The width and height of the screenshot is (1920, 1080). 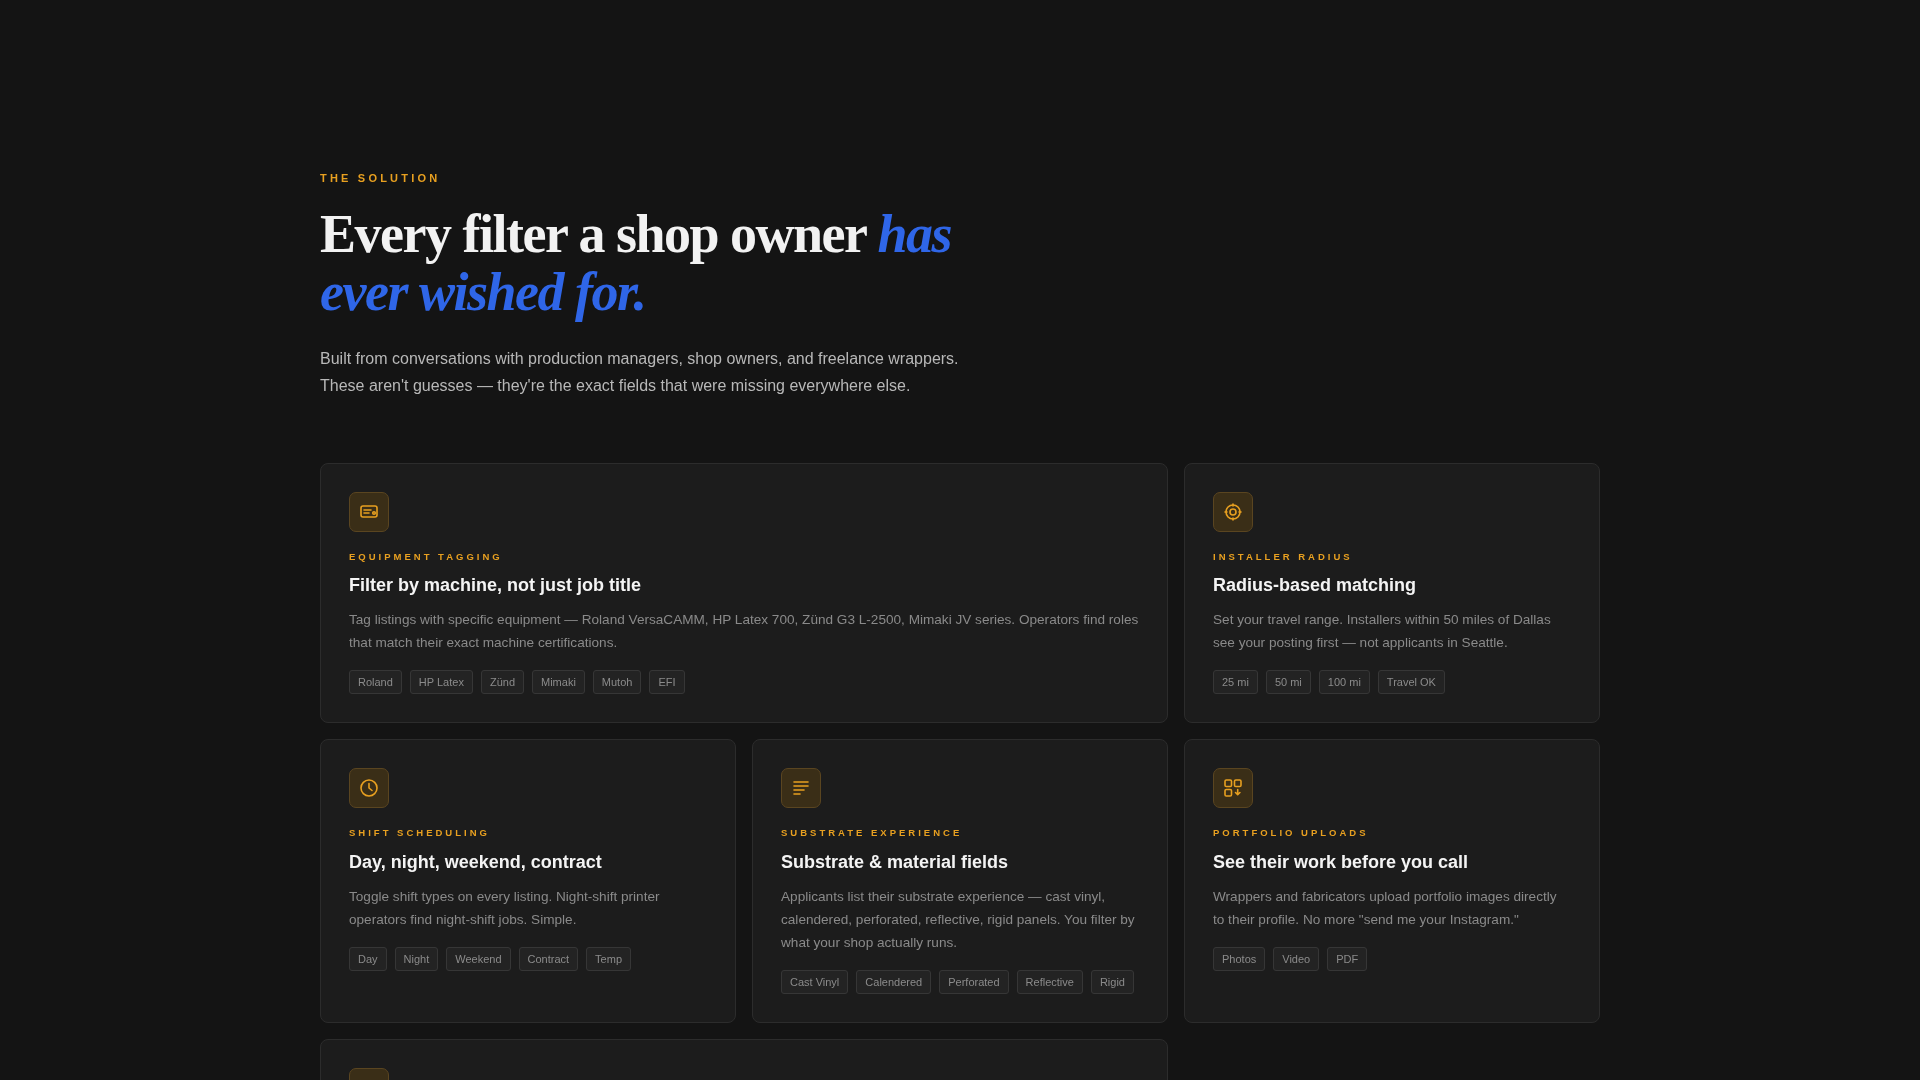 What do you see at coordinates (1239, 958) in the screenshot?
I see `tag: Photos` at bounding box center [1239, 958].